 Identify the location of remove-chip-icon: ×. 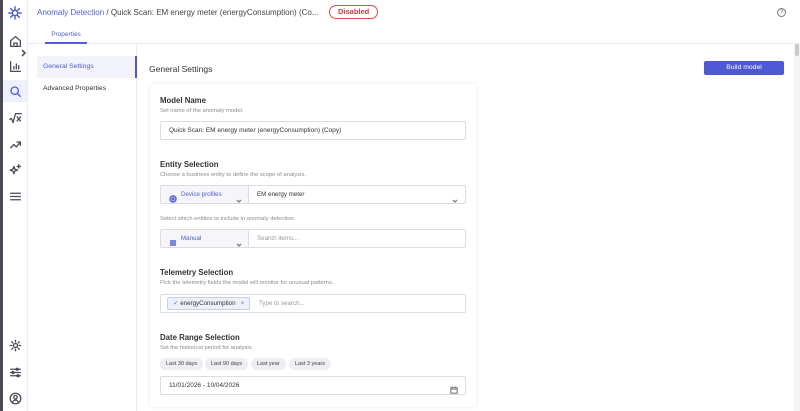
(243, 303).